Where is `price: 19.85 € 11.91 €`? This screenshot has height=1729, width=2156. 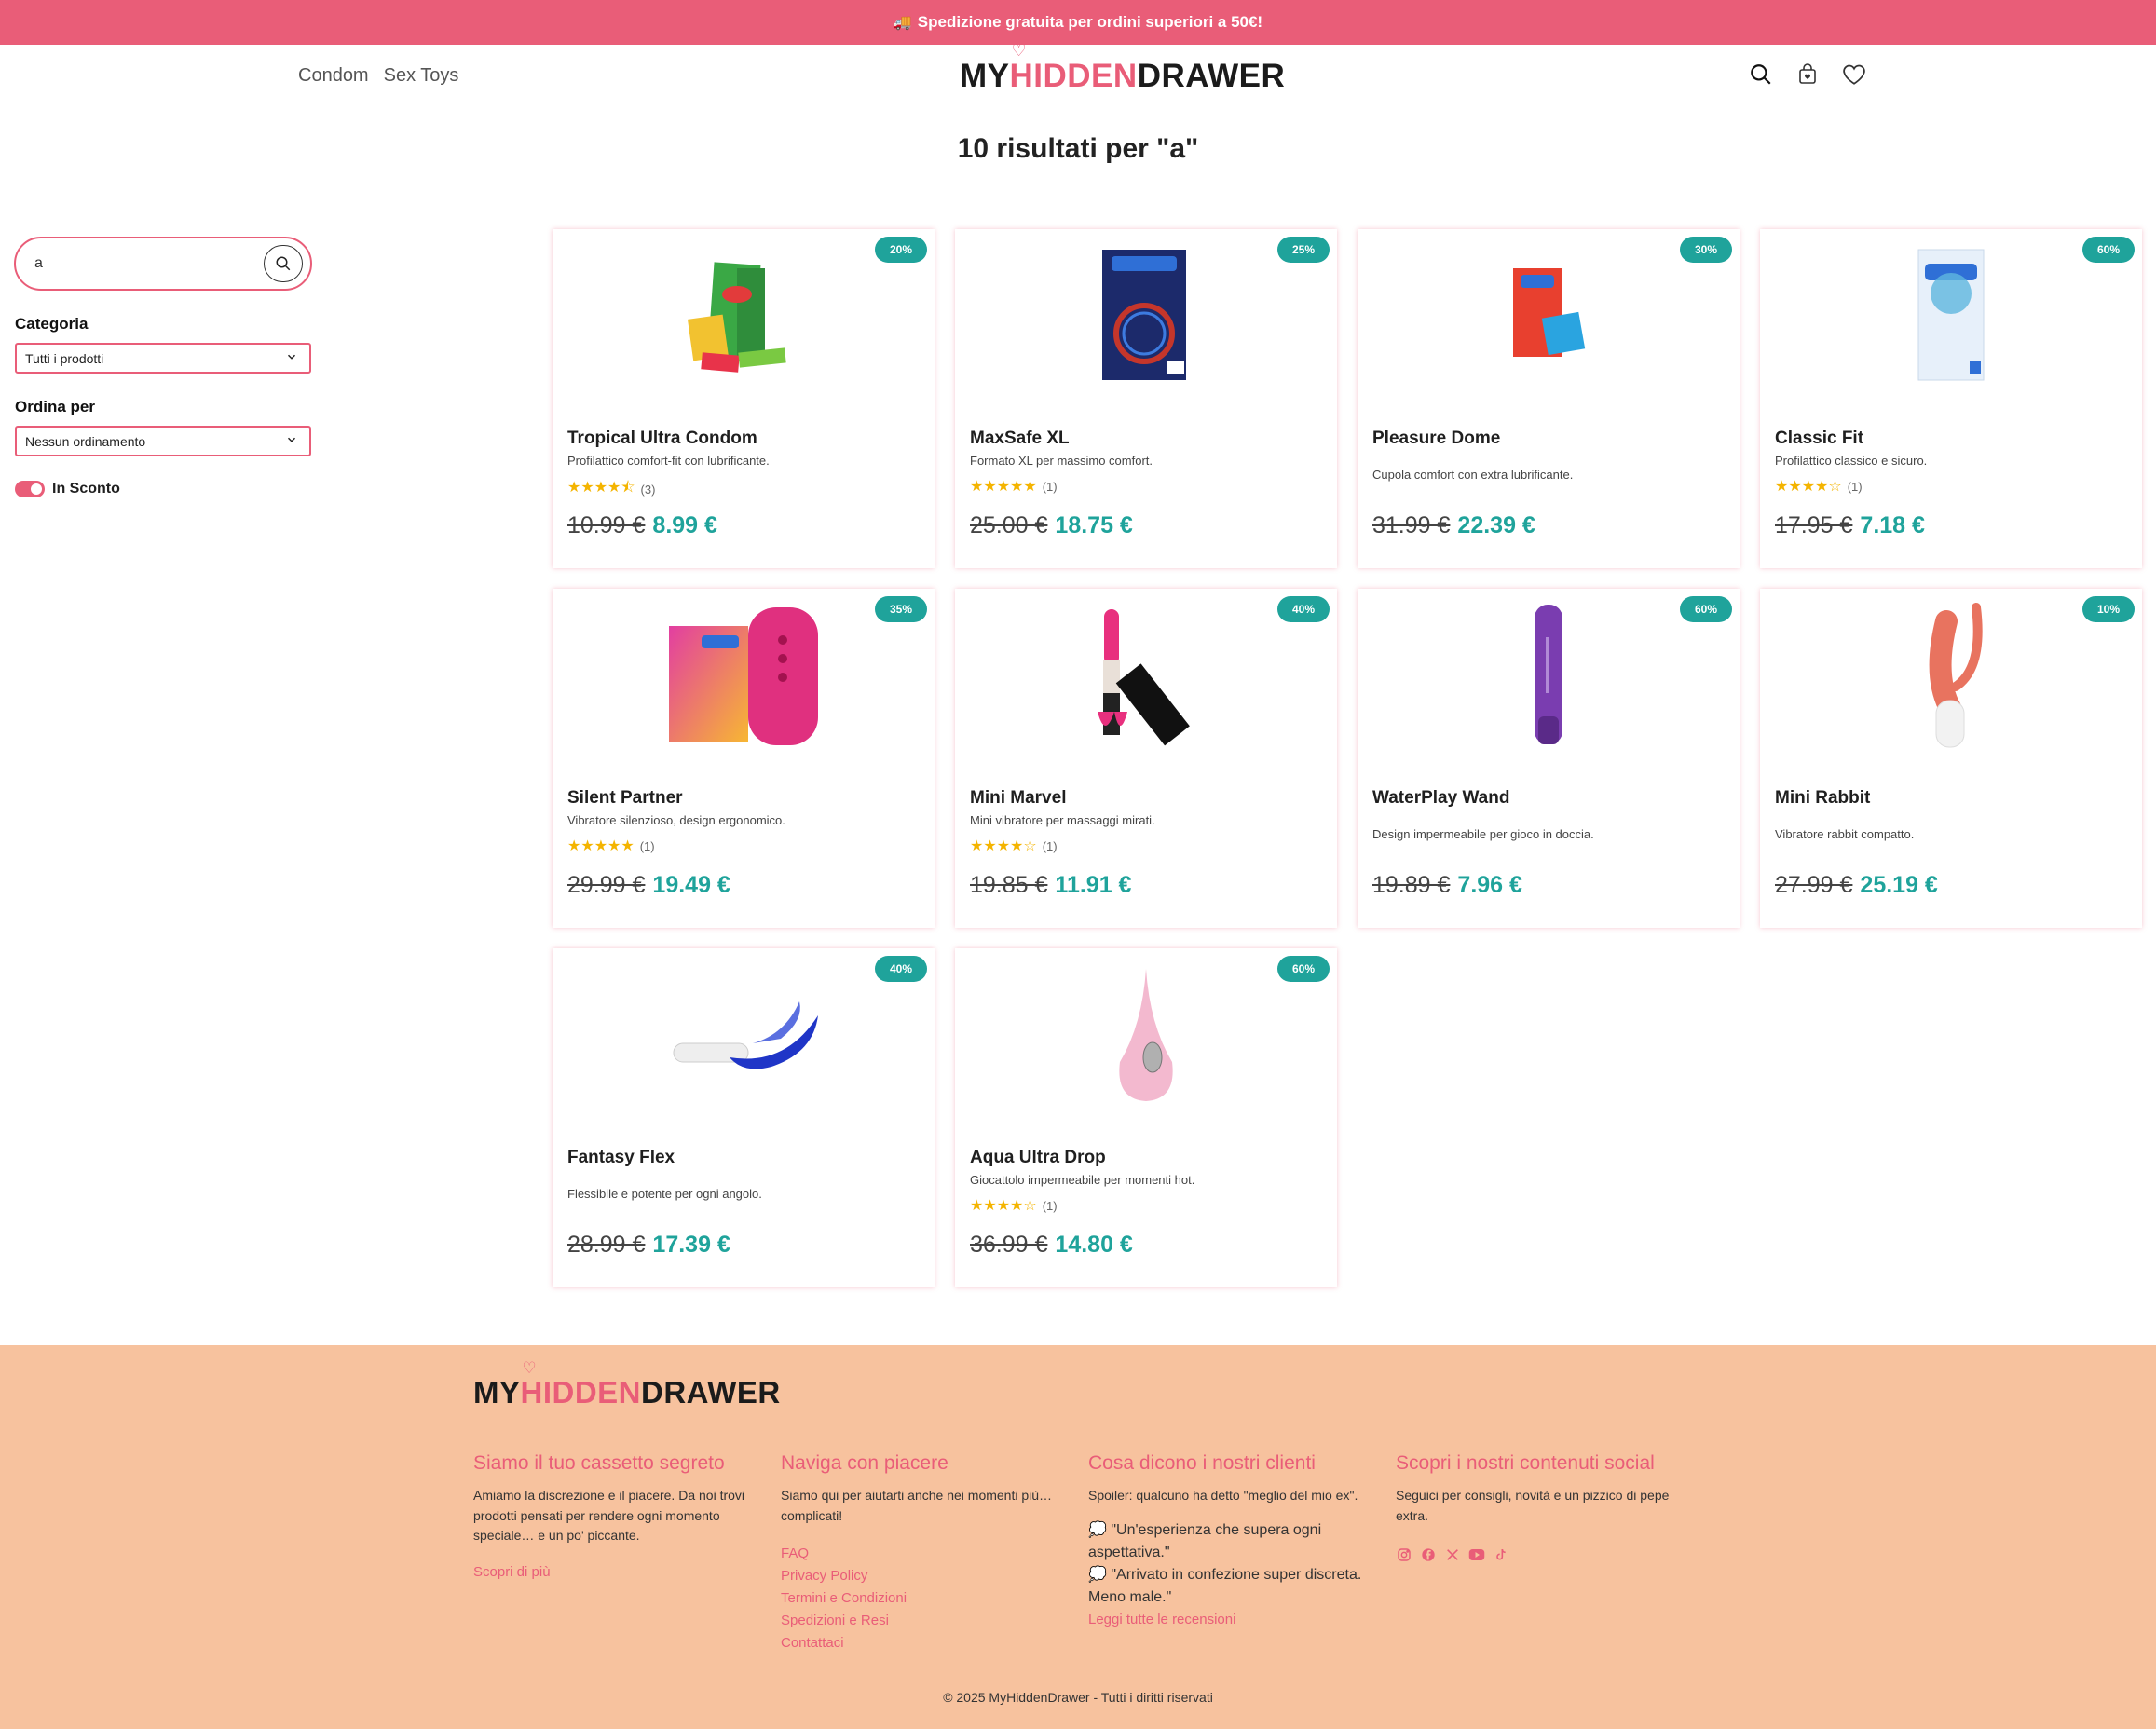
price: 19.85 € 11.91 € is located at coordinates (1050, 885).